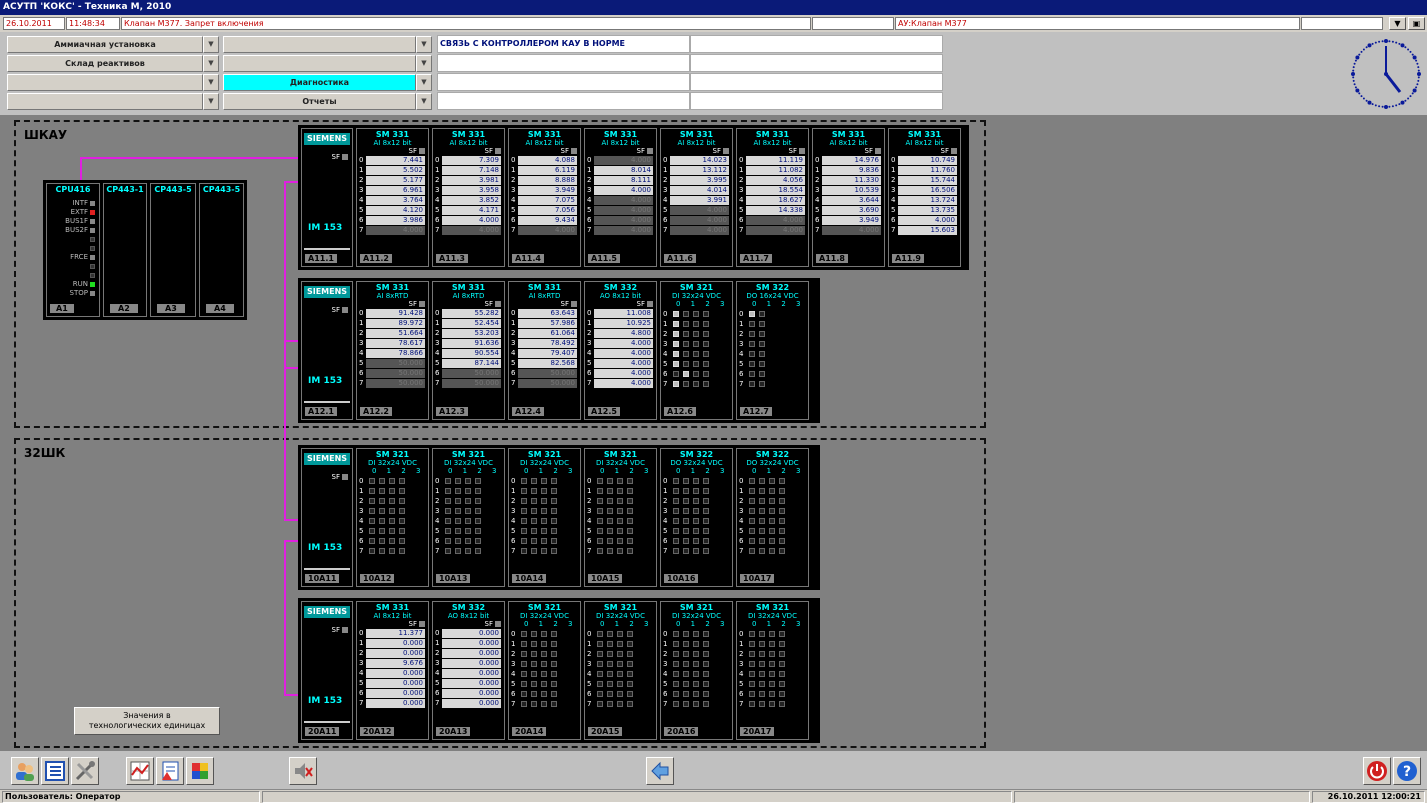 The image size is (1427, 803). What do you see at coordinates (1407, 771) in the screenshot?
I see `help-icon: ?` at bounding box center [1407, 771].